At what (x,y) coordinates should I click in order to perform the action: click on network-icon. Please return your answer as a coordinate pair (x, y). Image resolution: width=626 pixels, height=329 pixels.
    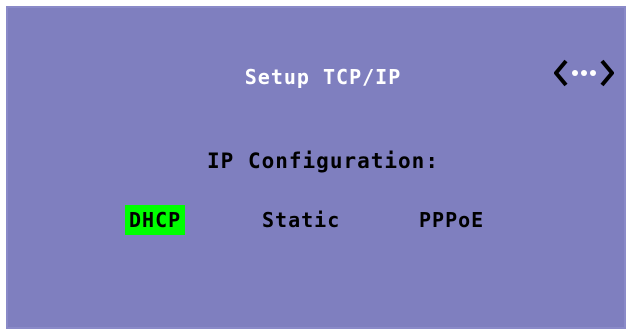
    Looking at the image, I should click on (584, 73).